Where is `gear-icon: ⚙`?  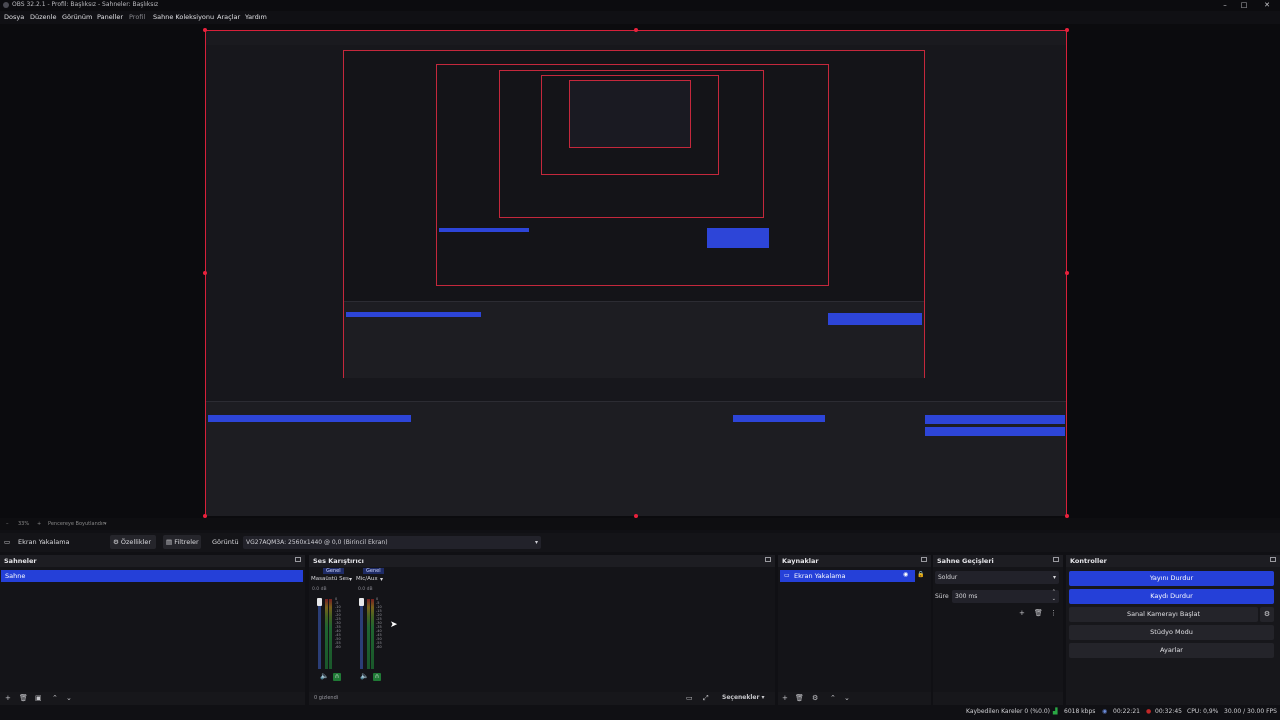
gear-icon: ⚙ is located at coordinates (815, 698).